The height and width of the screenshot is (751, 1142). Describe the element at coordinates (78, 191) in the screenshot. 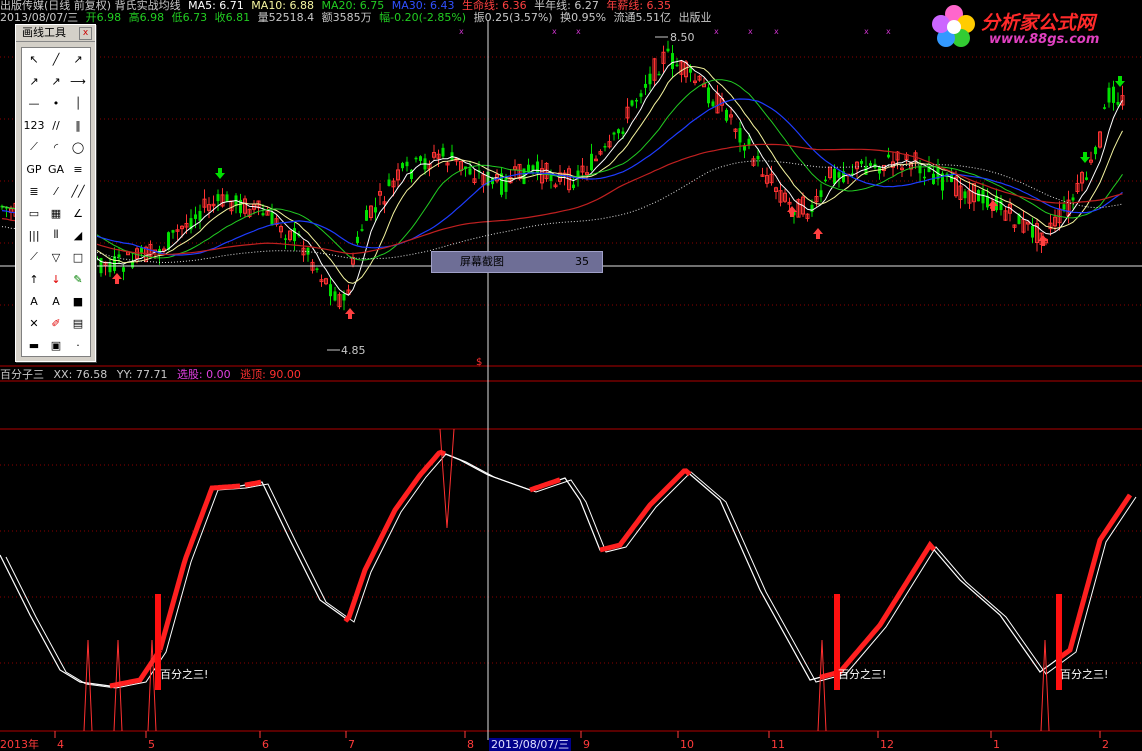

I see `speed-icon: ╱╱` at that location.